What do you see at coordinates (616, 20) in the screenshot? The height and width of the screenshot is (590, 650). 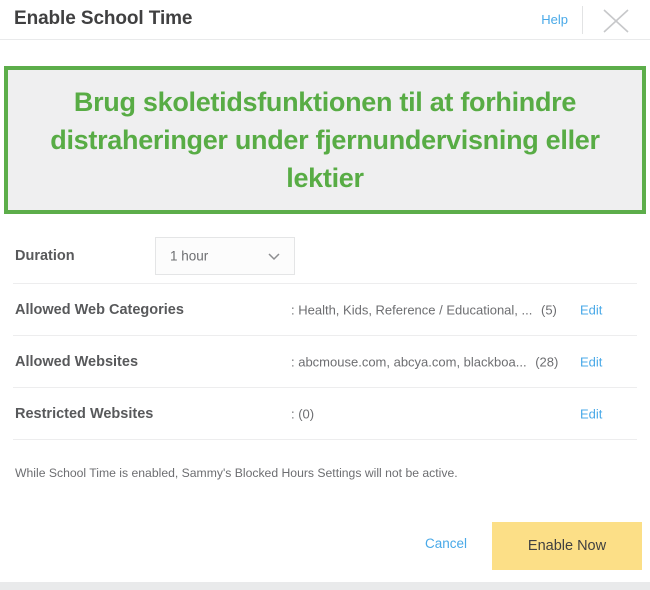 I see `close-icon` at bounding box center [616, 20].